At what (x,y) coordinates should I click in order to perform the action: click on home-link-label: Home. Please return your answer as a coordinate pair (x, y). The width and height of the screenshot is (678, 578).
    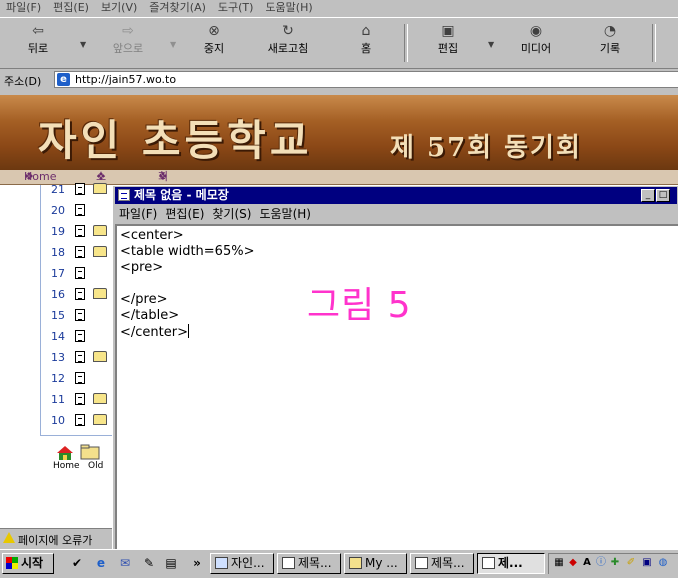
    Looking at the image, I should click on (66, 466).